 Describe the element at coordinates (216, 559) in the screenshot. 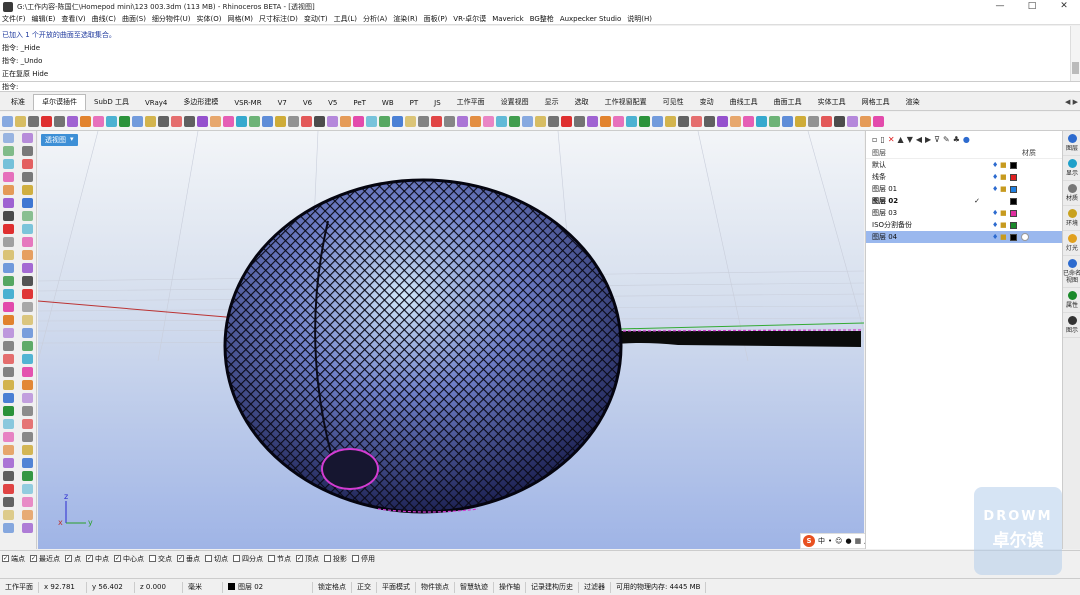

I see `osnap-toggle: 切点` at that location.